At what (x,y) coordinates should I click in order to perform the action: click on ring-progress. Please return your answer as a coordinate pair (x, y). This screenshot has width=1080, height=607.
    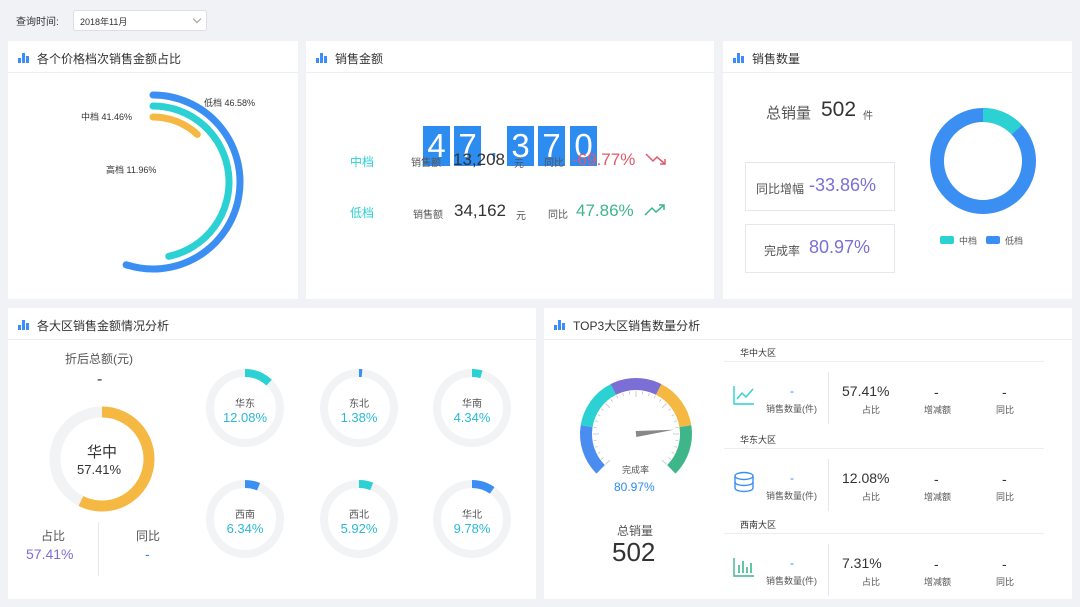
    Looking at the image, I should click on (483, 487).